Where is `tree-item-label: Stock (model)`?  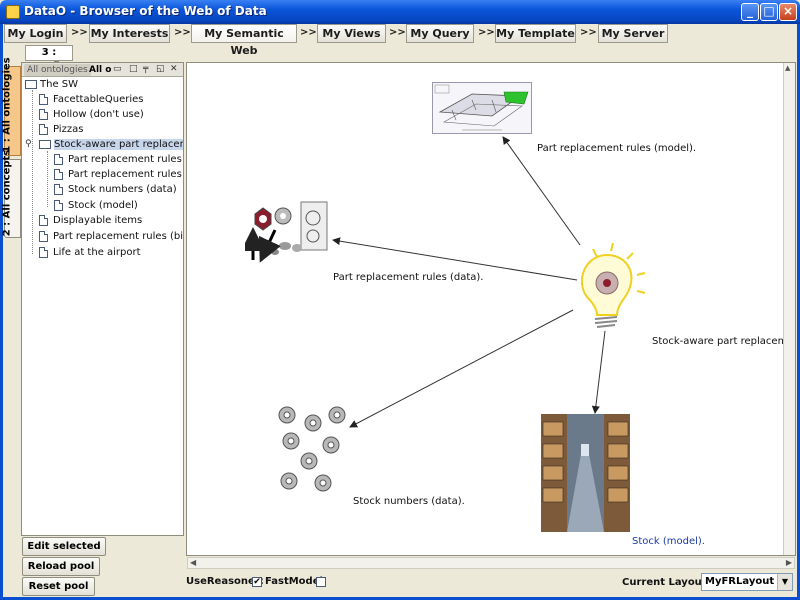 tree-item-label: Stock (model) is located at coordinates (103, 205).